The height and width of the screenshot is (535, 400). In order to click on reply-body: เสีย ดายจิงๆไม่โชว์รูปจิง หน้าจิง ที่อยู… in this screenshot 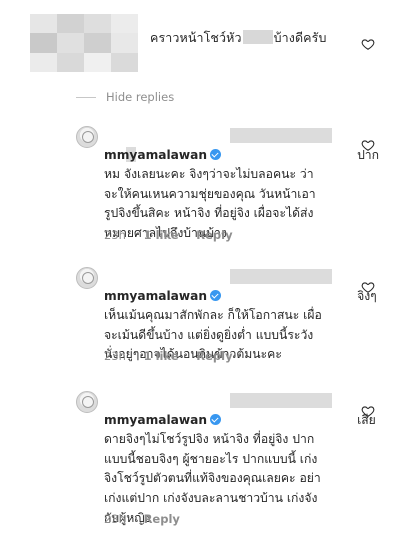, I will do `click(240, 468)`.